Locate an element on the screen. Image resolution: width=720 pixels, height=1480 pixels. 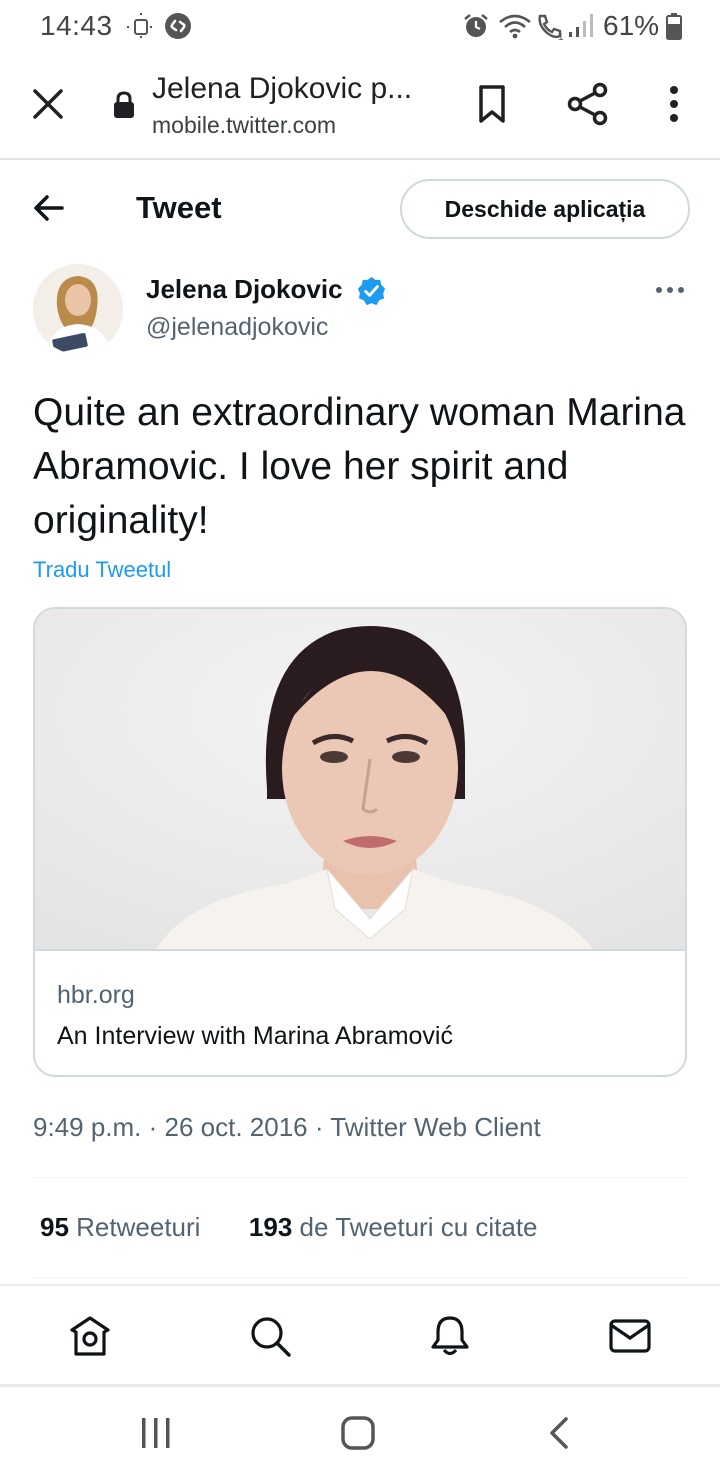
verified-badge-icon is located at coordinates (371, 291).